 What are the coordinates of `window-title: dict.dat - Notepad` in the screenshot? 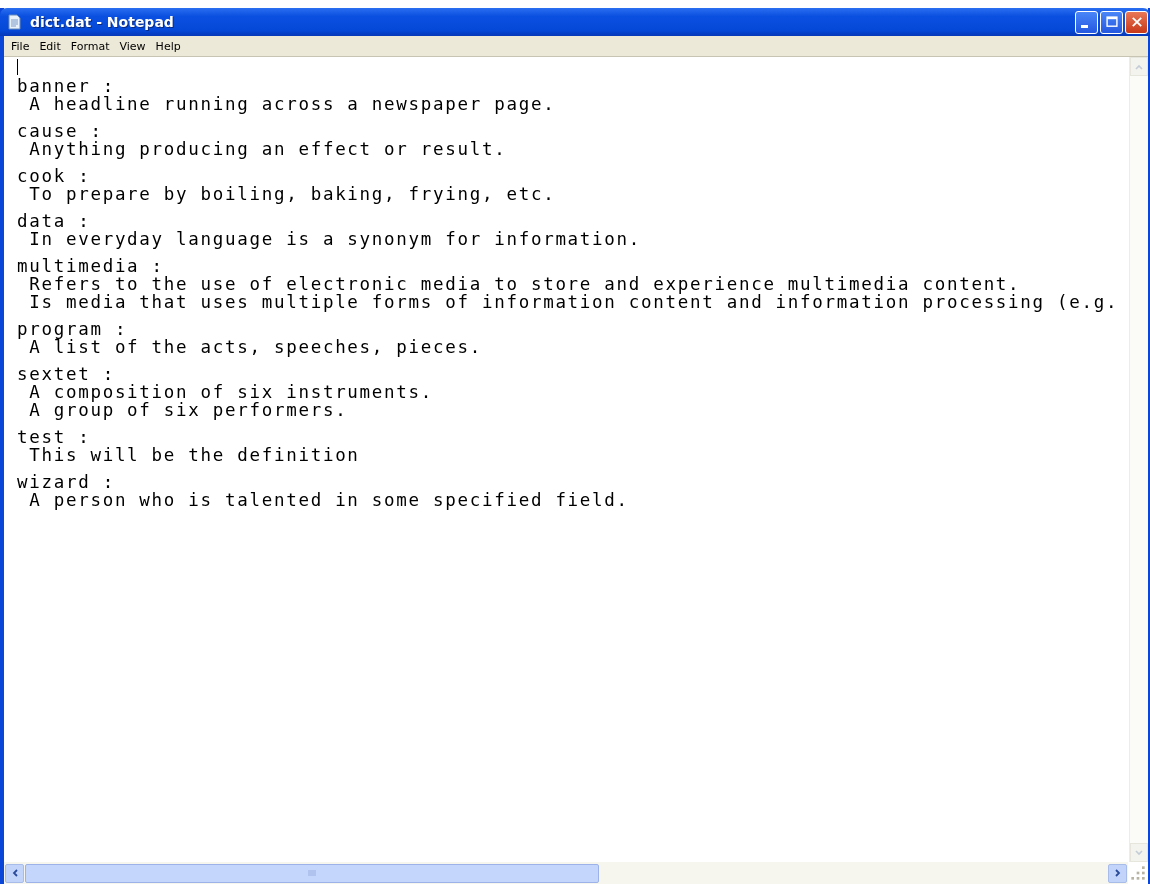 It's located at (102, 22).